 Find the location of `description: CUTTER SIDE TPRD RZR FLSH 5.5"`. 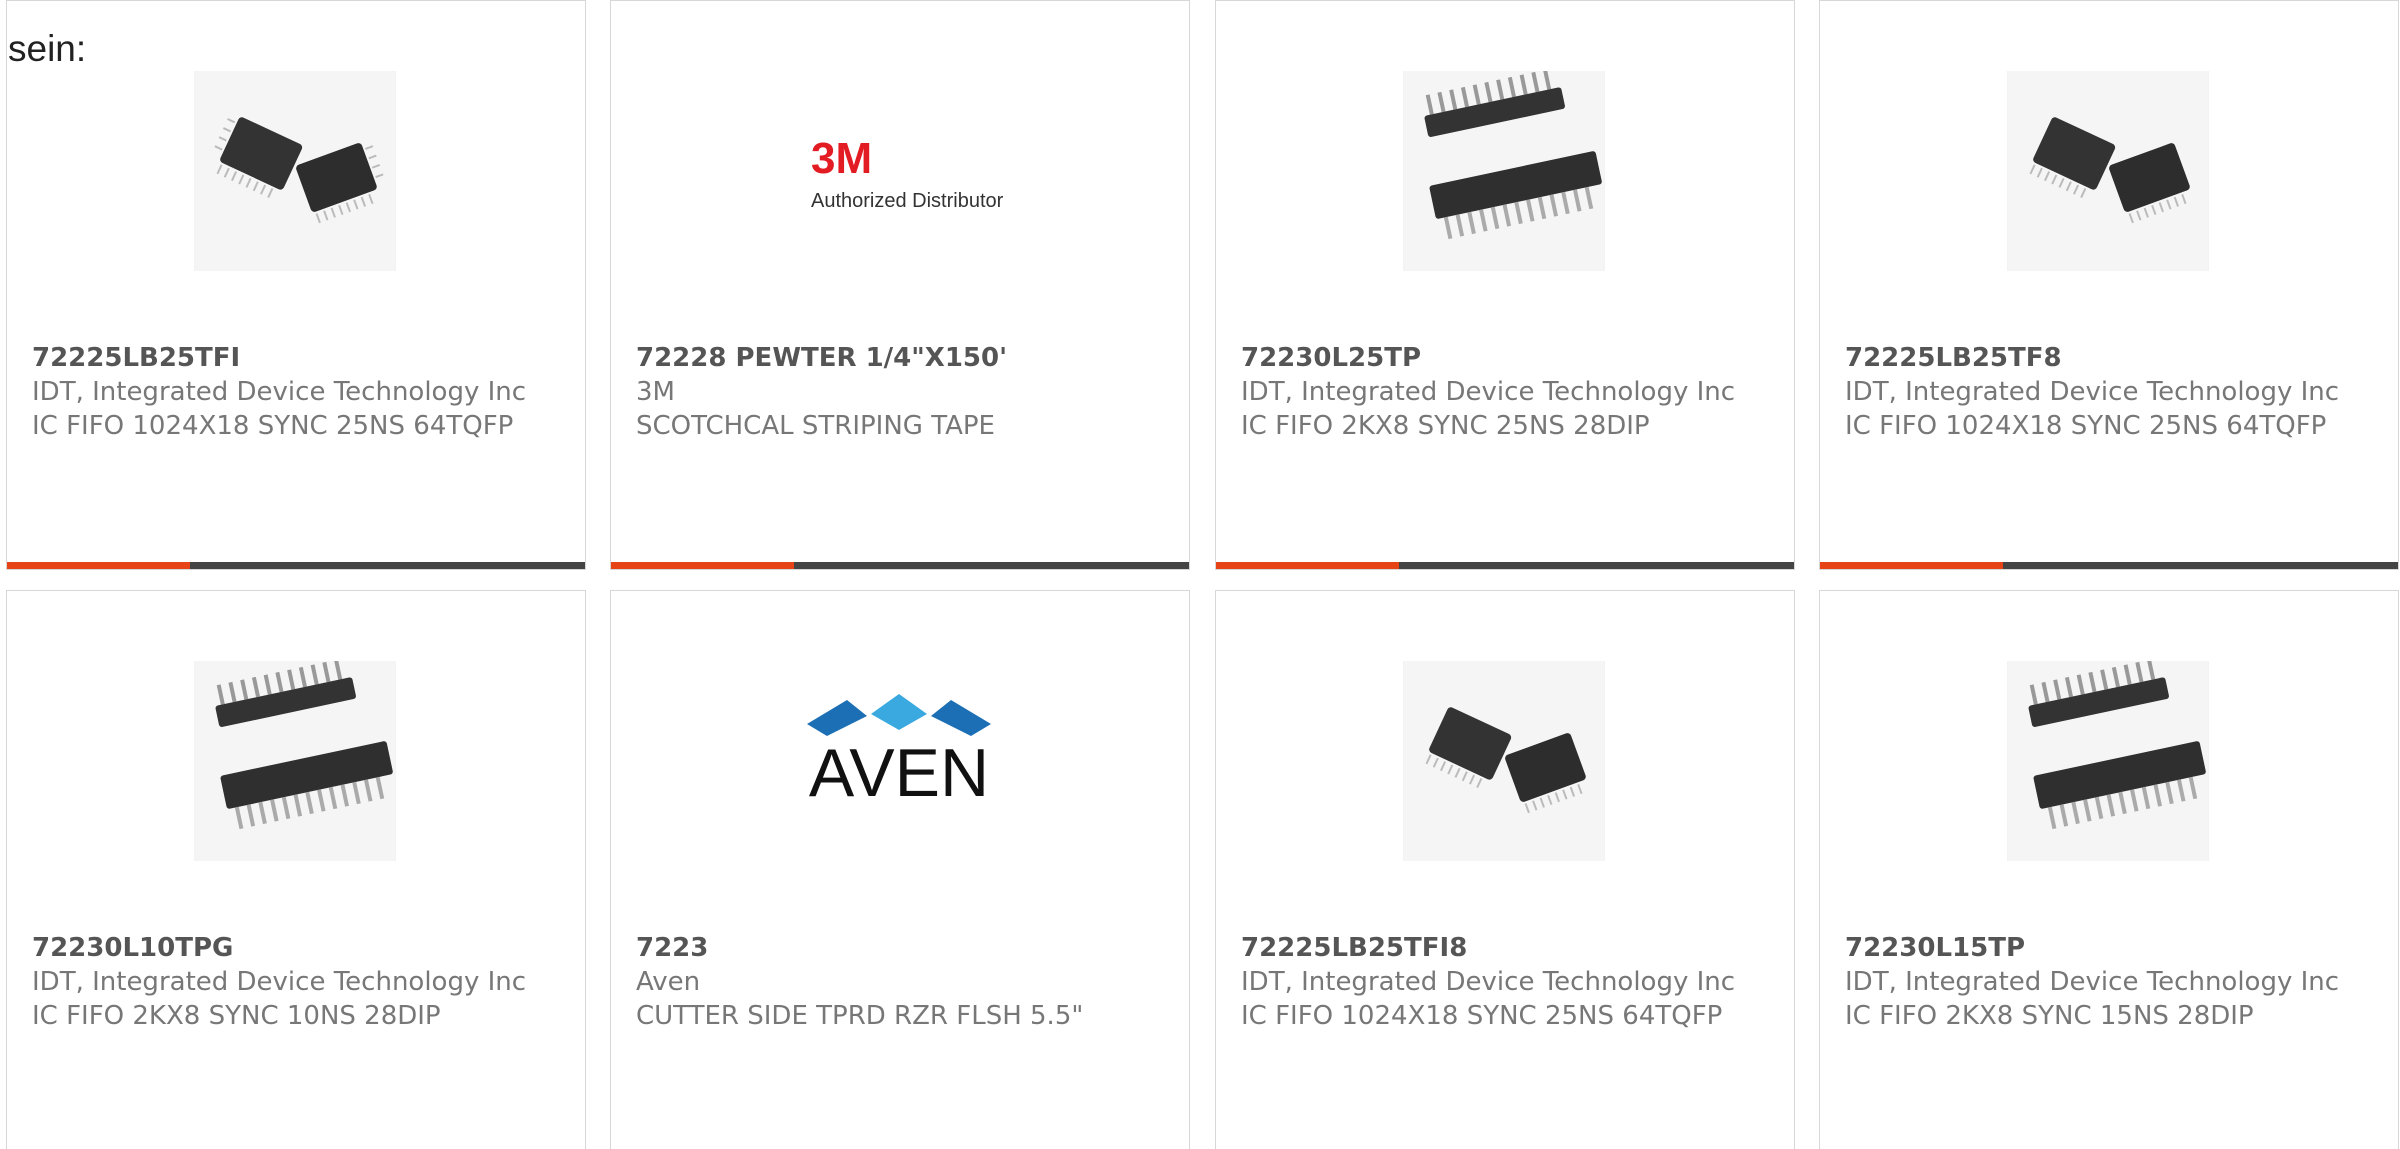

description: CUTTER SIDE TPRD RZR FLSH 5.5" is located at coordinates (860, 1016).